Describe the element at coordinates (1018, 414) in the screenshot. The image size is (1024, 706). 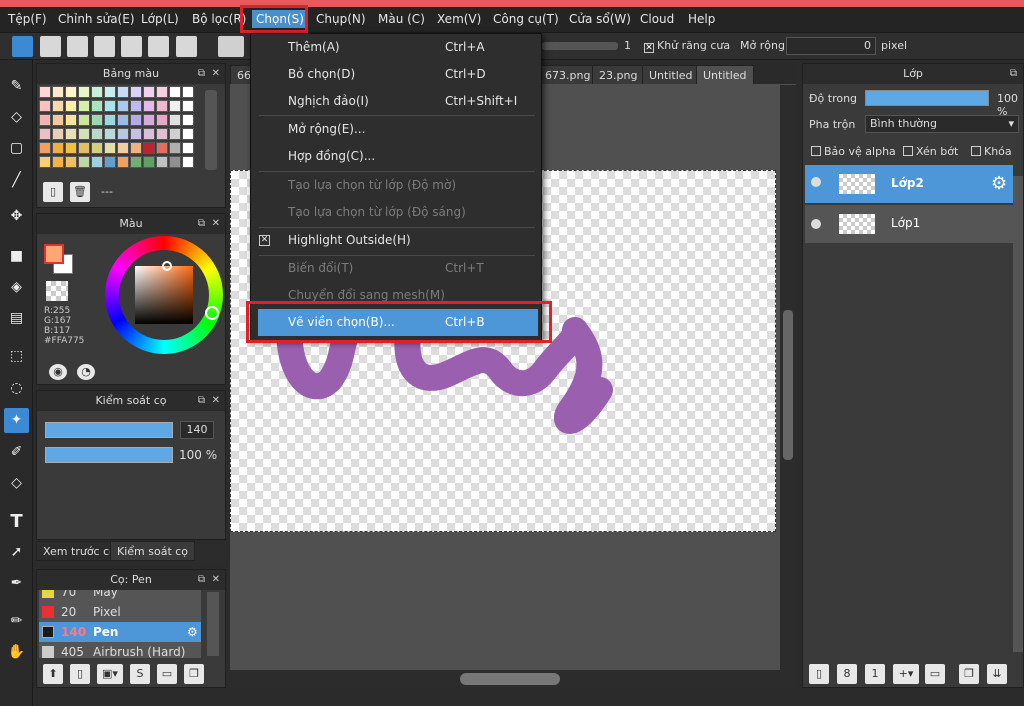
I see `layer-scrollbar` at that location.